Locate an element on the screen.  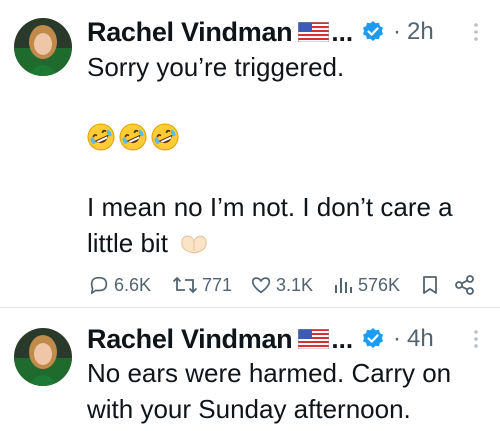
tweet-actions: 6.6K 771 3.1K 576K is located at coordinates (290, 285).